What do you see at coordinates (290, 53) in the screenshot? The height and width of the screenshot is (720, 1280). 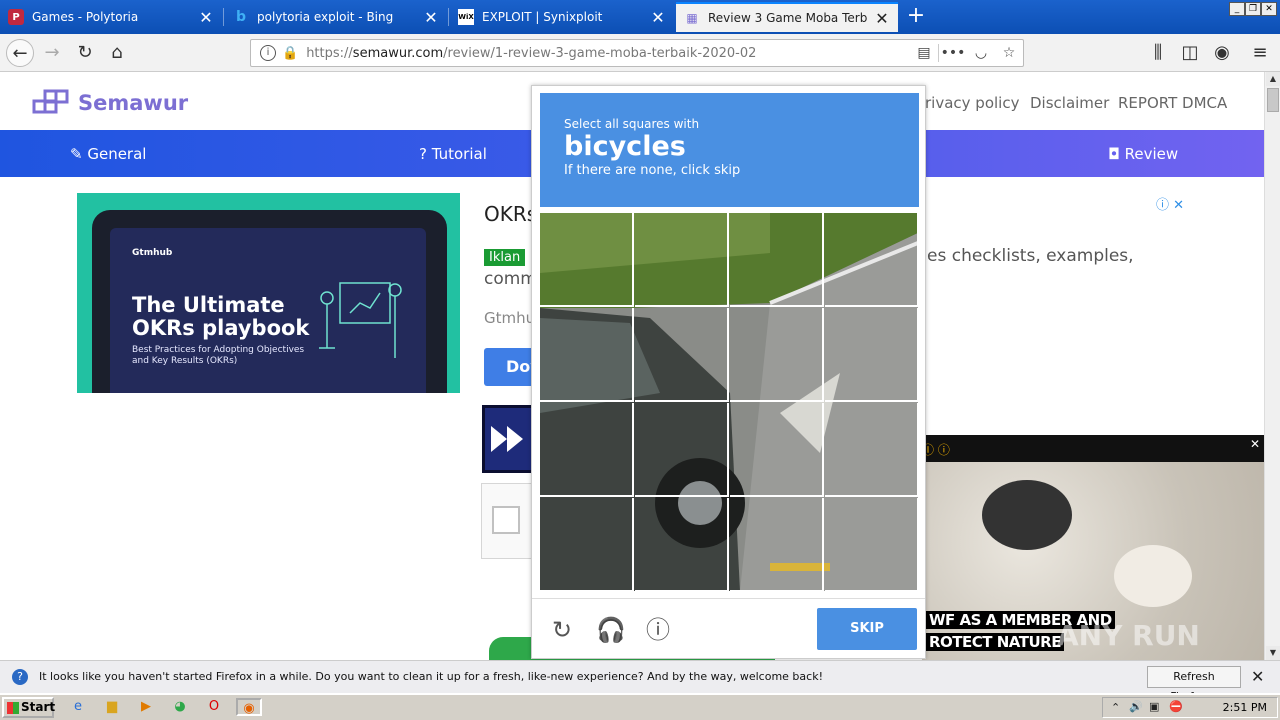 I see `lock-icon: 🔒` at bounding box center [290, 53].